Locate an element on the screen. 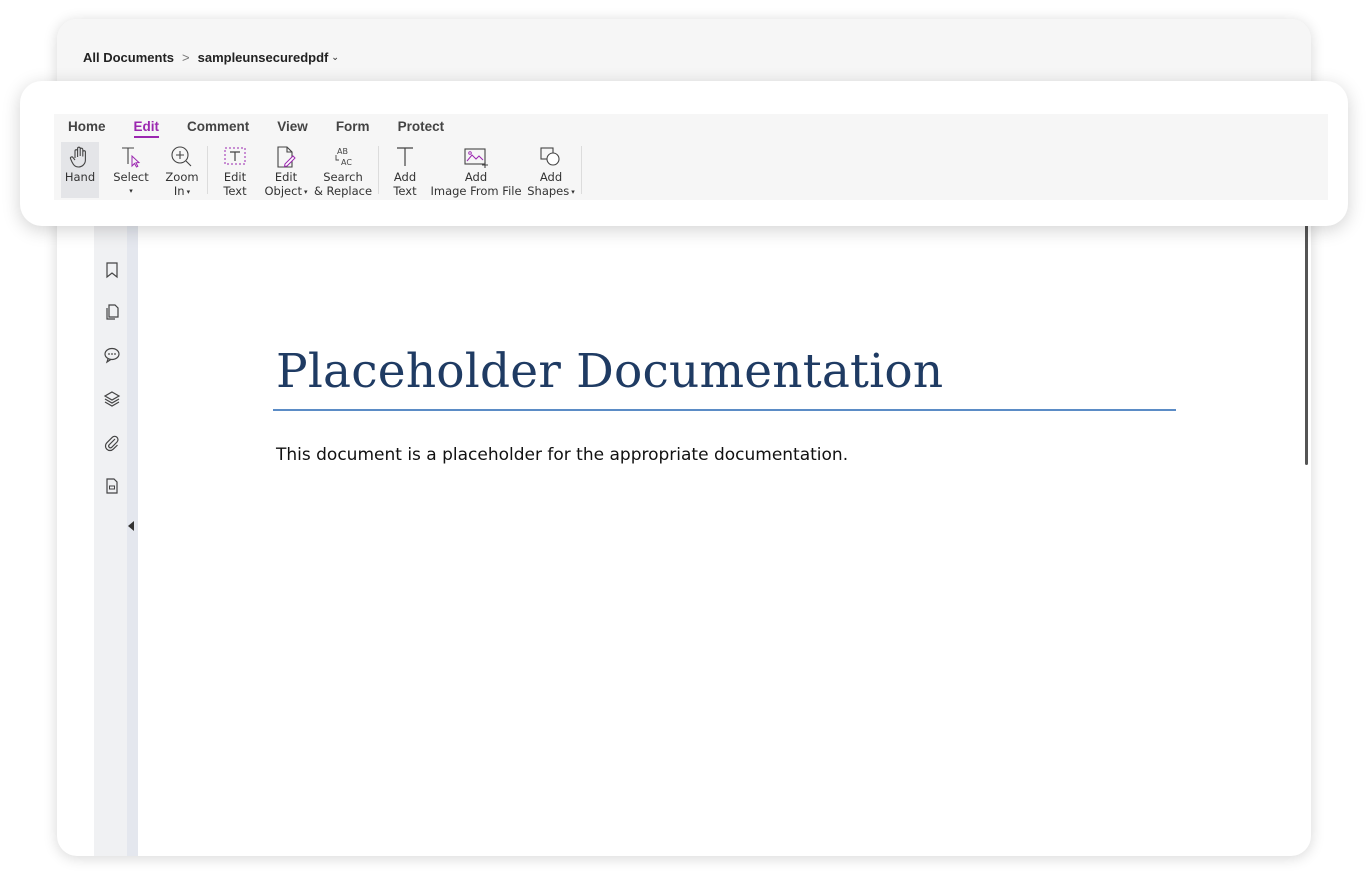  edit-object-label-line2: Object ▾ is located at coordinates (286, 191).